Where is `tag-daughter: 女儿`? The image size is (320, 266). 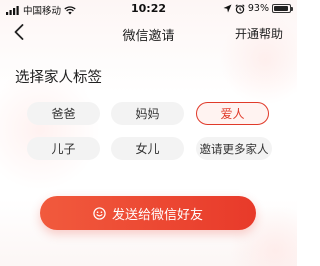
tag-daughter: 女儿 is located at coordinates (147, 148).